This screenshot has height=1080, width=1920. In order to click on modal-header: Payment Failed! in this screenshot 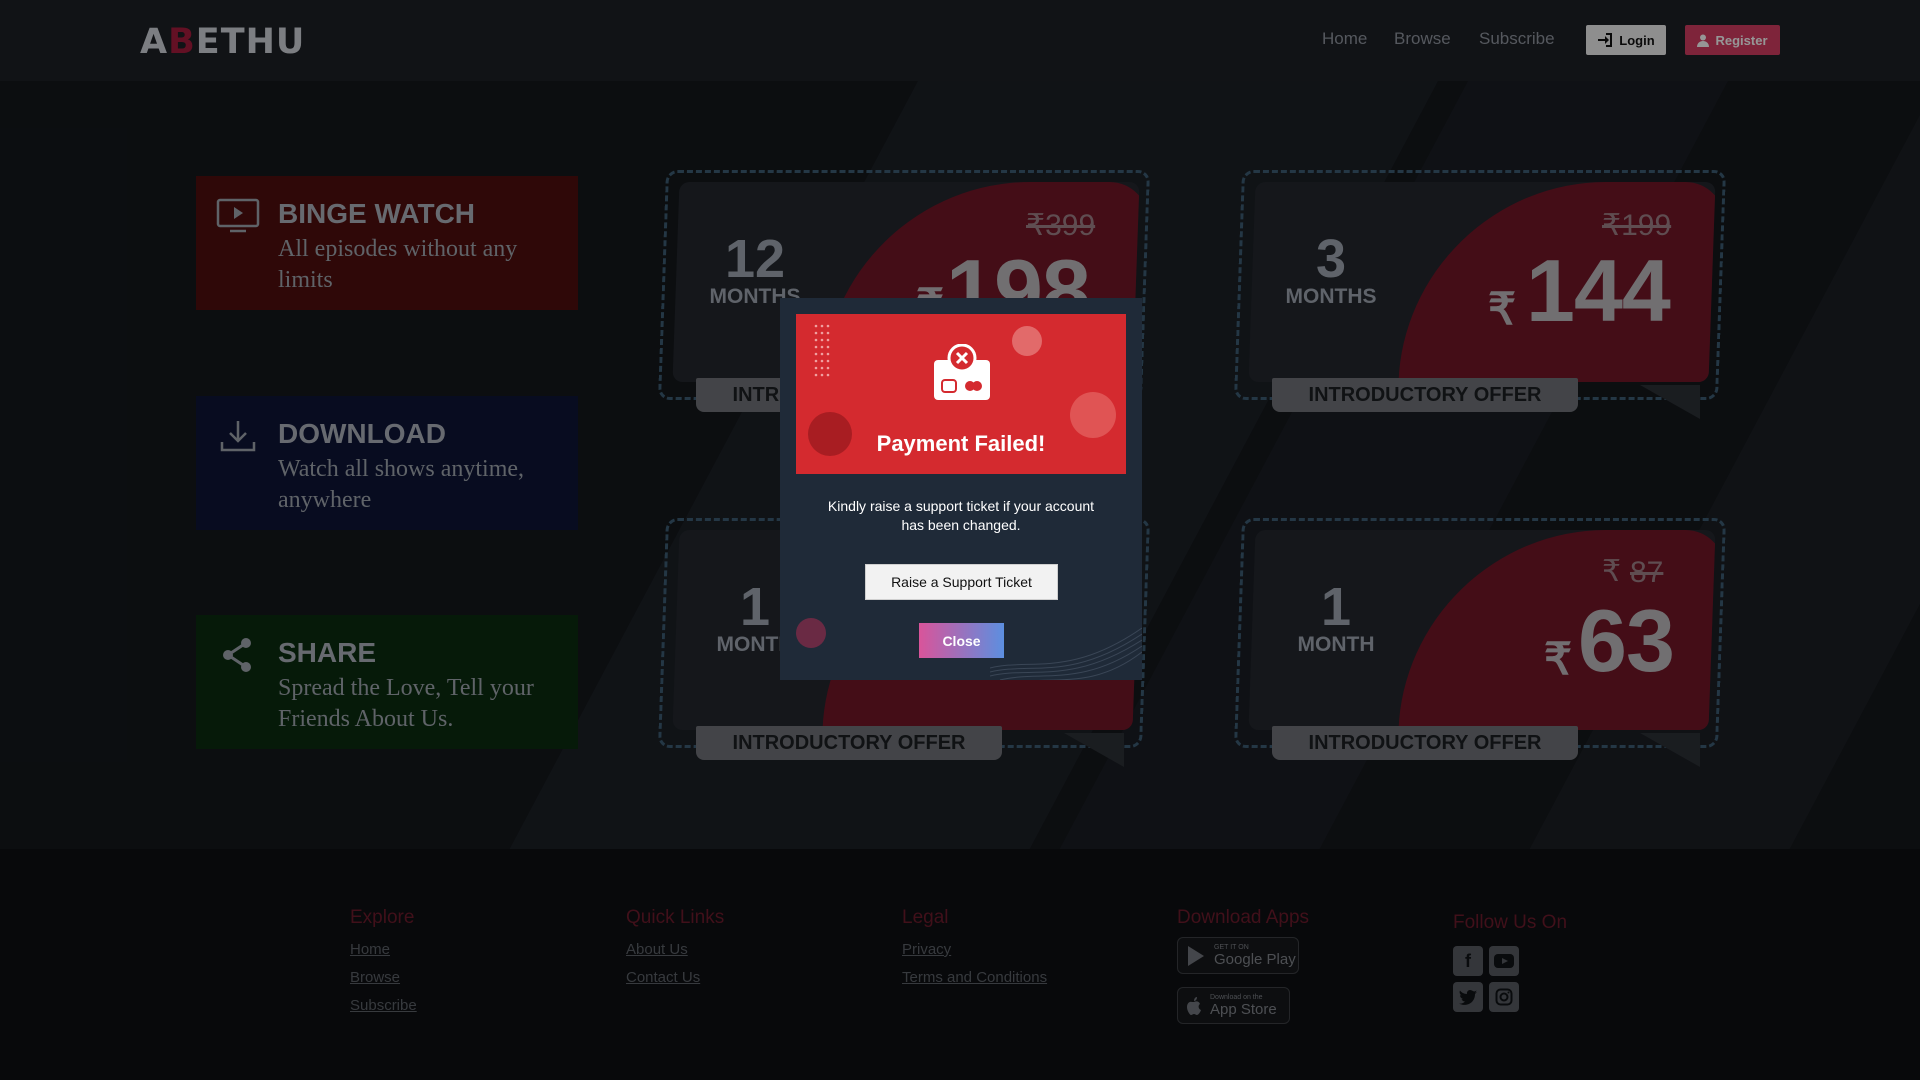, I will do `click(961, 394)`.